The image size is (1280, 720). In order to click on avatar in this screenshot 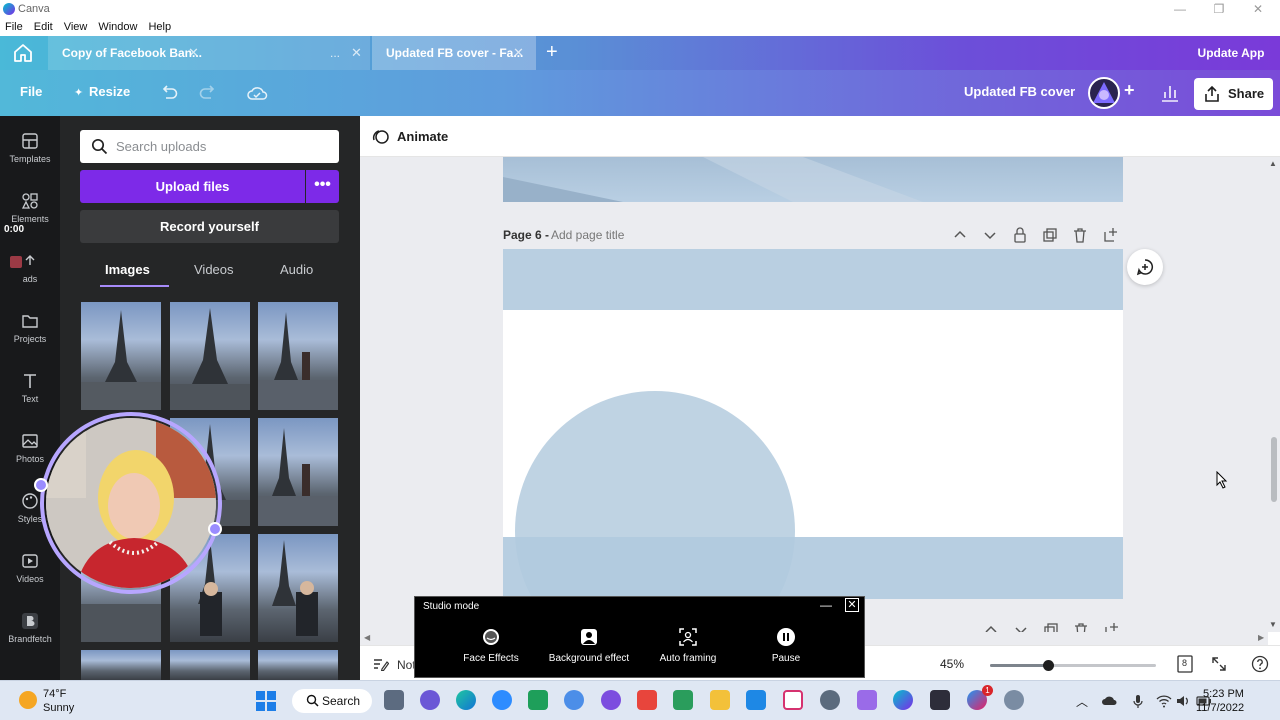, I will do `click(1104, 93)`.